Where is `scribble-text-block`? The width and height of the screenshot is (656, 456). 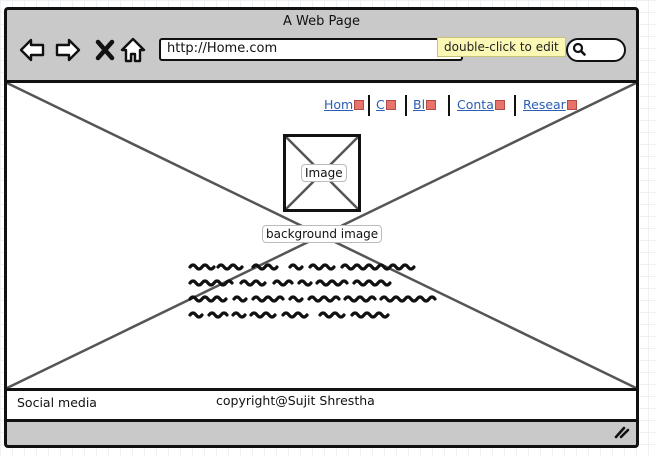 scribble-text-block is located at coordinates (312, 291).